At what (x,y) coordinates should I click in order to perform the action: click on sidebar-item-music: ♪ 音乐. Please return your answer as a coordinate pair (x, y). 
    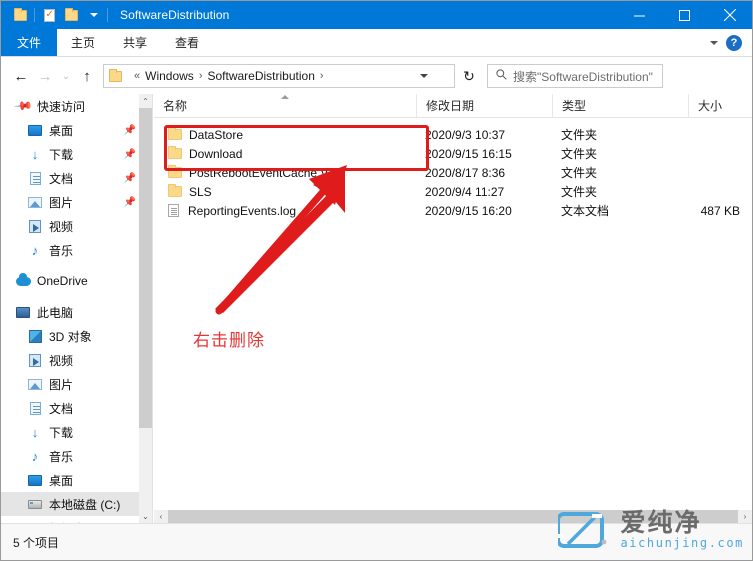
    Looking at the image, I should click on (76, 250).